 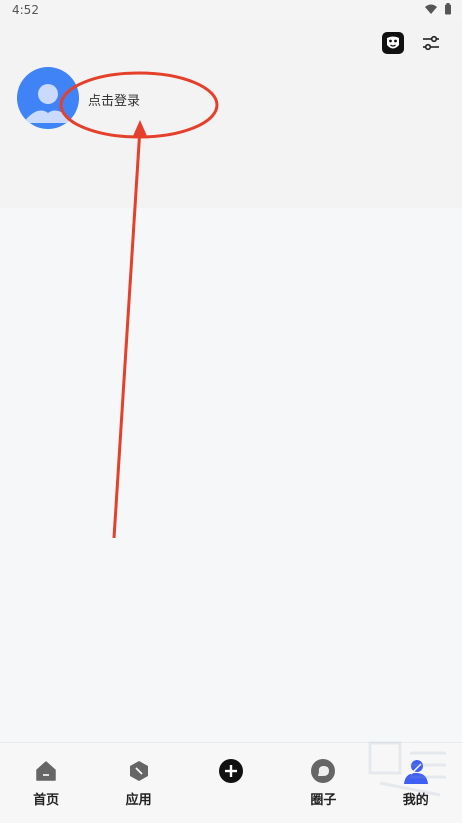 I want to click on login-prompt: 点击登录, so click(x=114, y=99).